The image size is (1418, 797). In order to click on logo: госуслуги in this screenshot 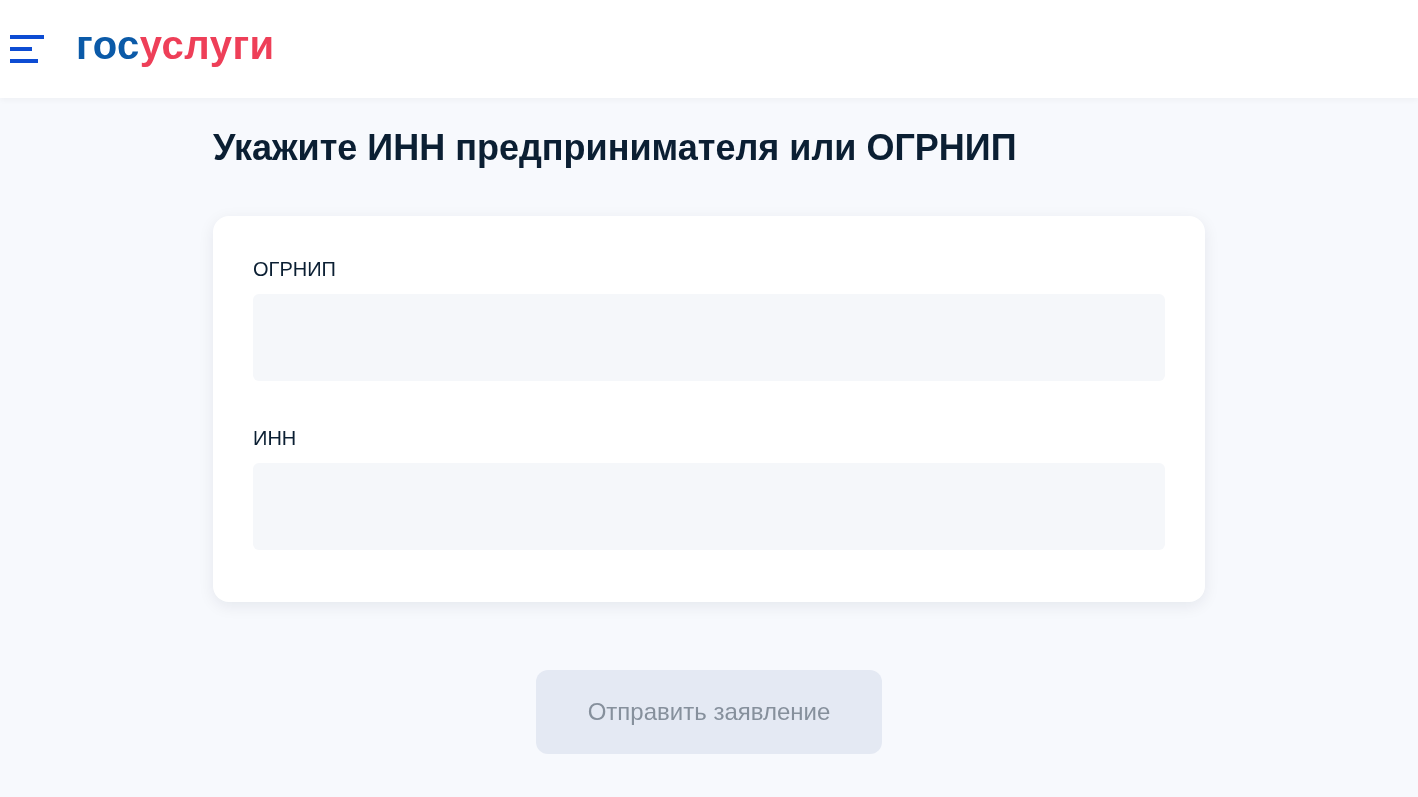, I will do `click(175, 45)`.